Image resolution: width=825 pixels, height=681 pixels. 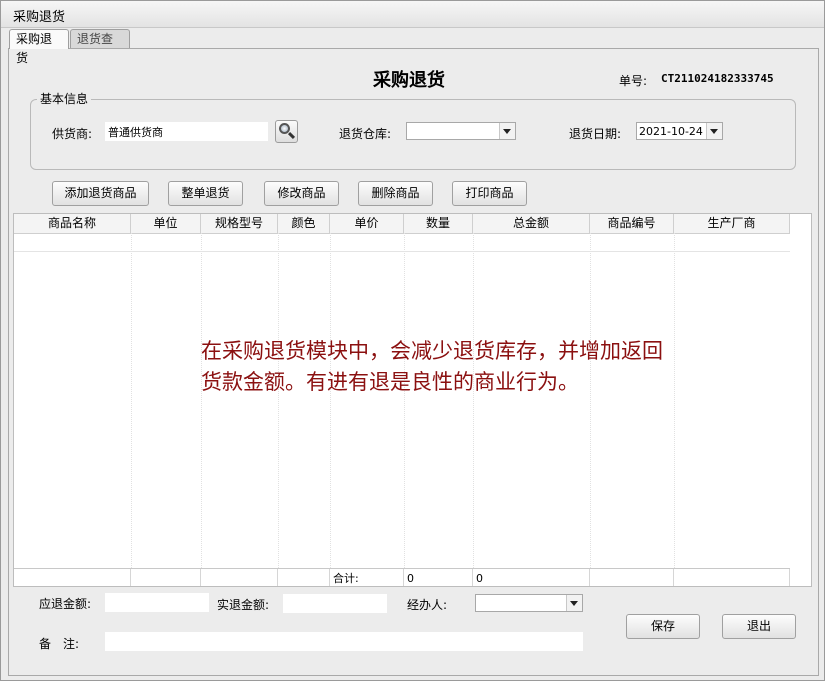 I want to click on column-header: 单价, so click(x=367, y=223).